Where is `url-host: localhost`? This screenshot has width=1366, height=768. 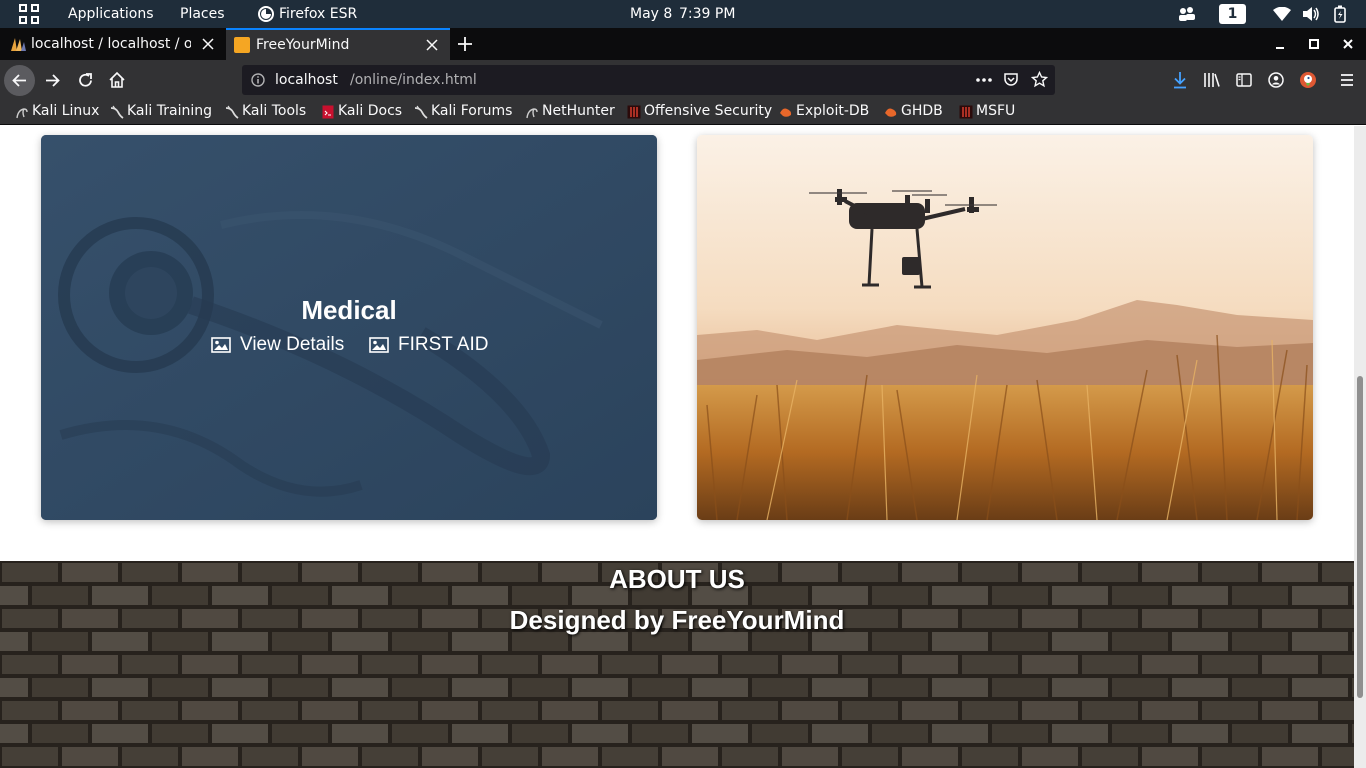 url-host: localhost is located at coordinates (306, 80).